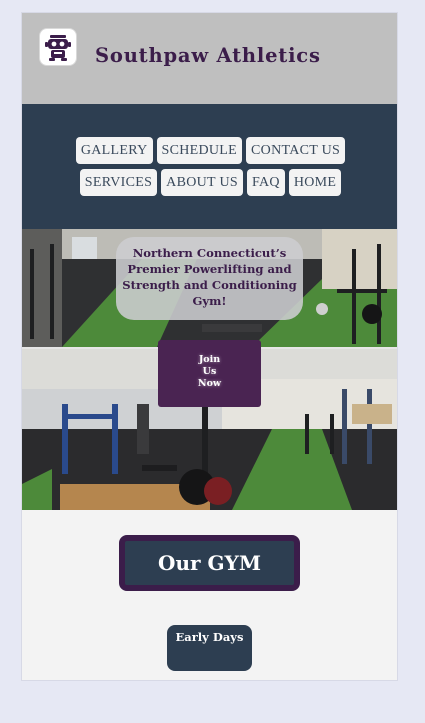 The height and width of the screenshot is (723, 425). Describe the element at coordinates (199, 150) in the screenshot. I see `nav-schedule-button: SCHEDULE` at that location.